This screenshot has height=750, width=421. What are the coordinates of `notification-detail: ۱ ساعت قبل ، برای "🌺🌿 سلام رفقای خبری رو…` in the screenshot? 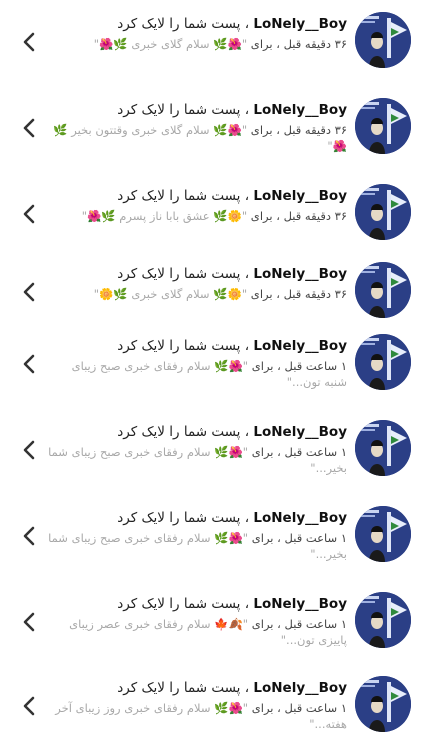 It's located at (197, 716).